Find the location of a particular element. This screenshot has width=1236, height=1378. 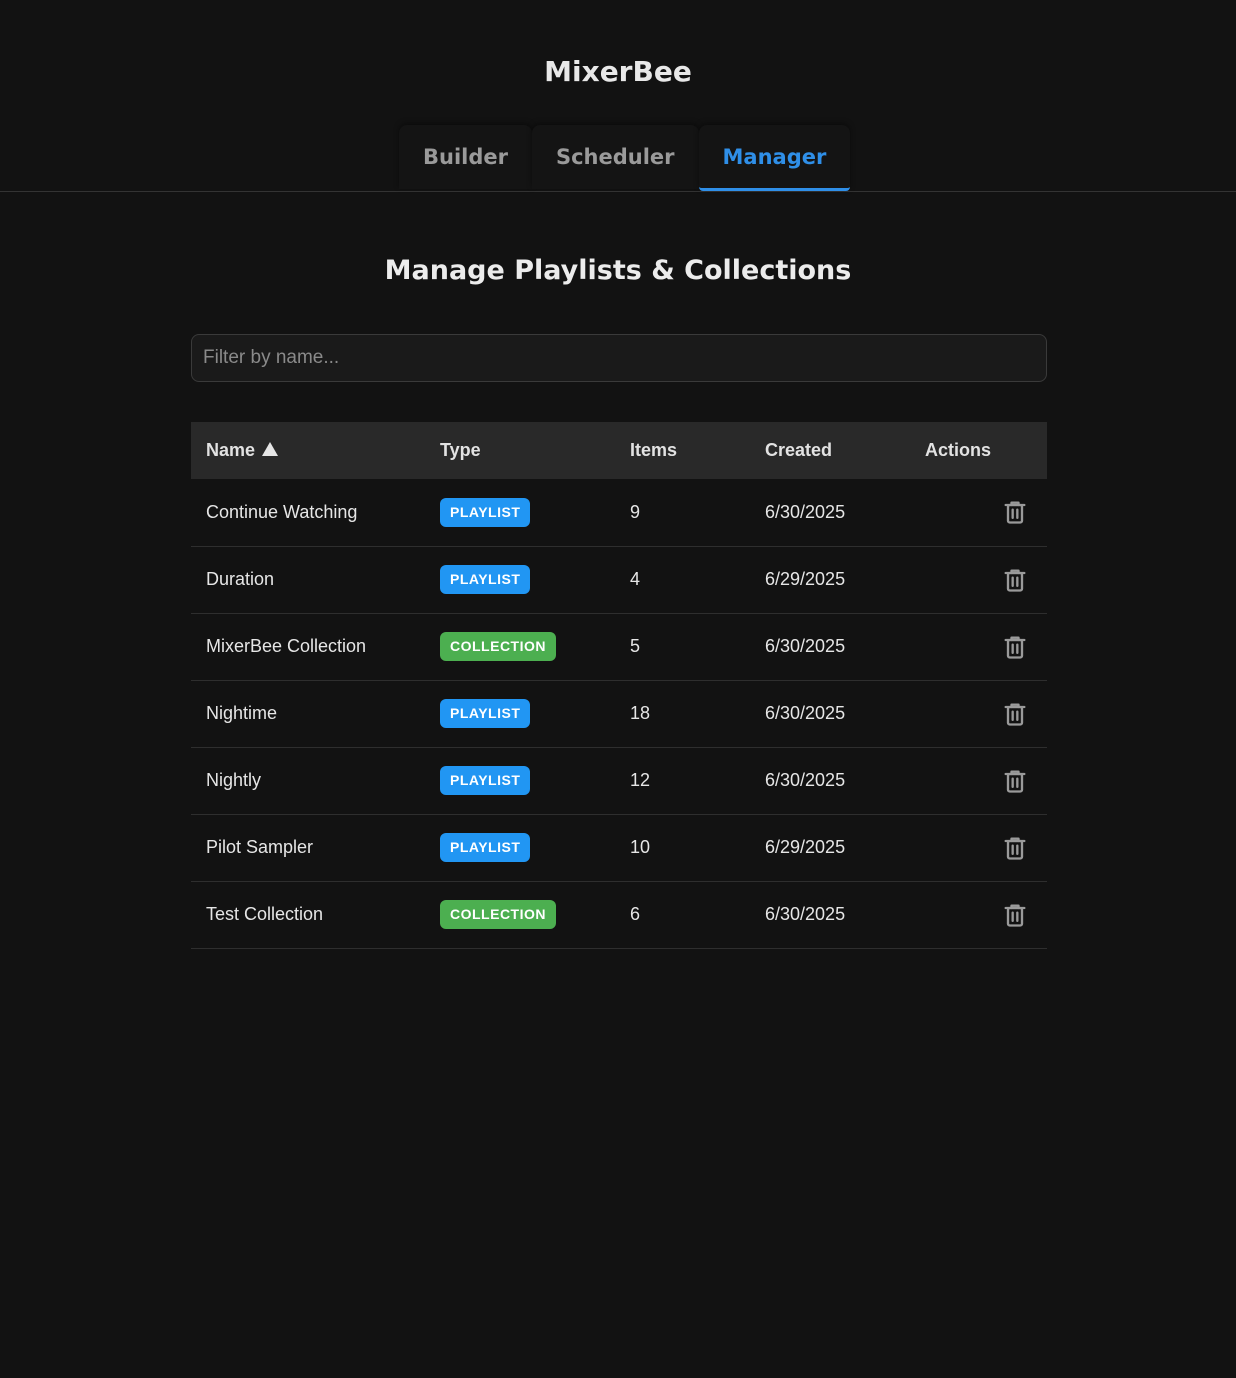

row-items: 6 is located at coordinates (635, 914).